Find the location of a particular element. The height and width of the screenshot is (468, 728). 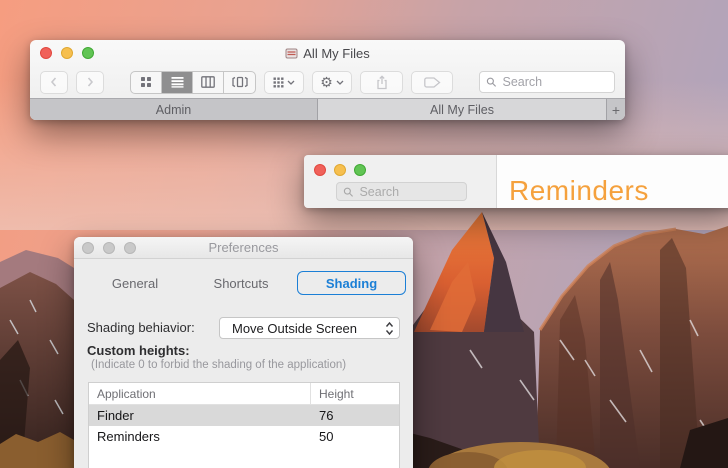

tab-admin: Admin is located at coordinates (174, 109).